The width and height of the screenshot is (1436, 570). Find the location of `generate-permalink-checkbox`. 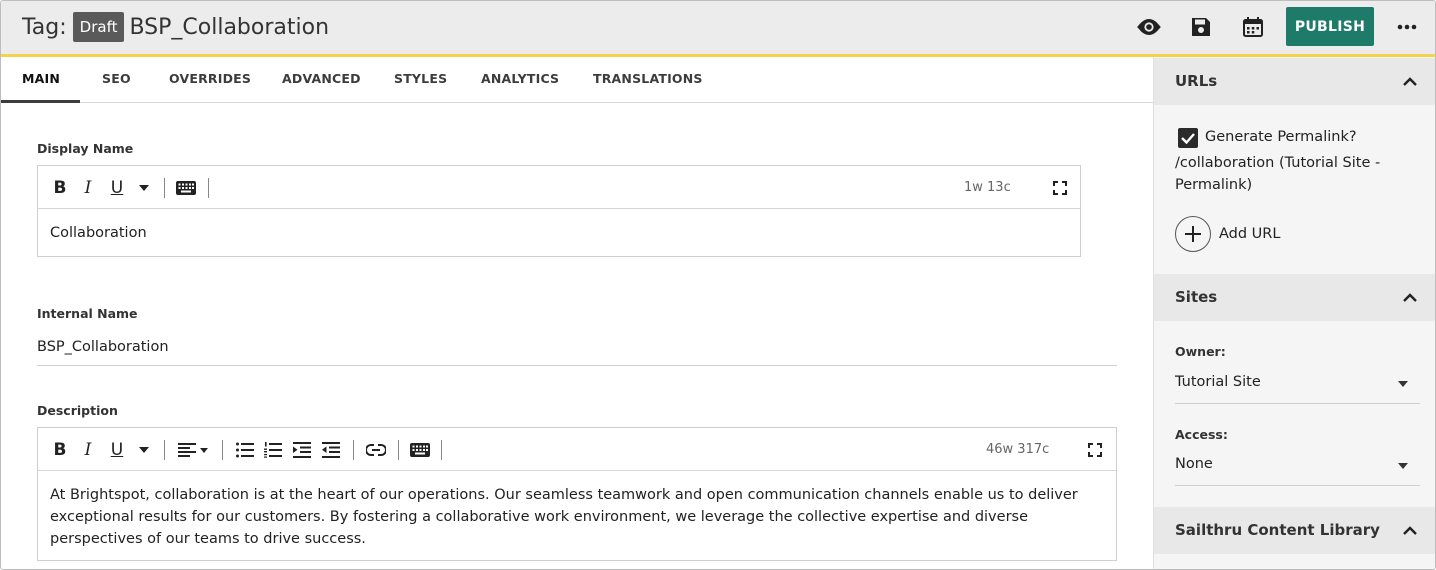

generate-permalink-checkbox is located at coordinates (1188, 138).